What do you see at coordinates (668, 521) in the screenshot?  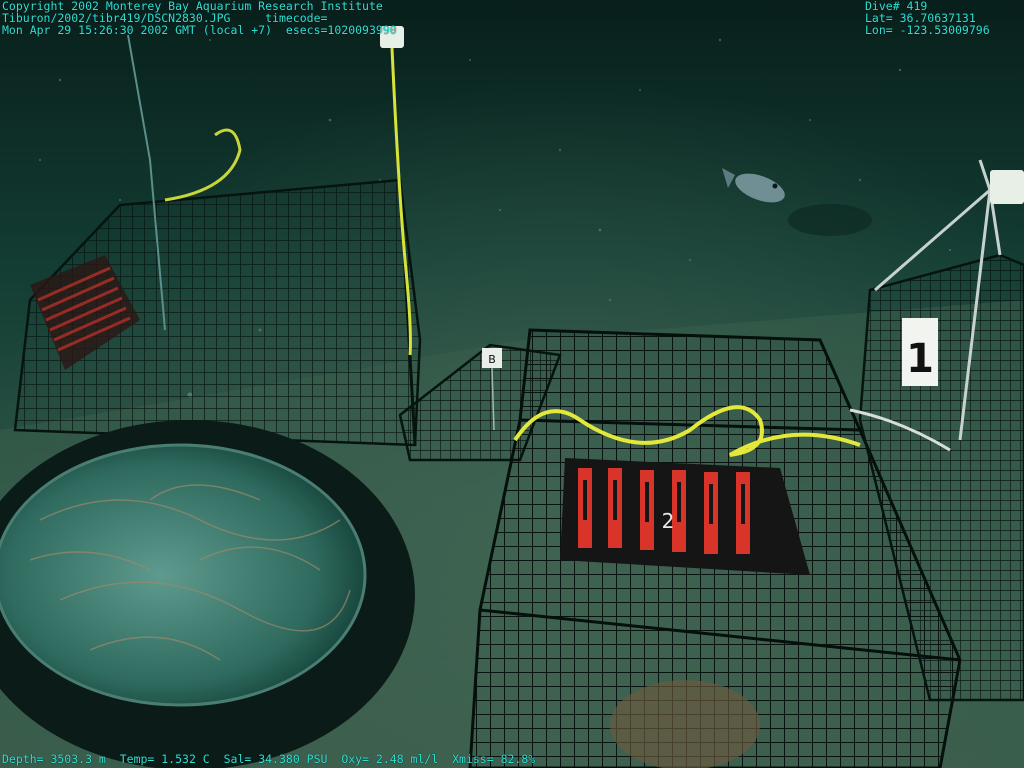 I see `crate-number: 2` at bounding box center [668, 521].